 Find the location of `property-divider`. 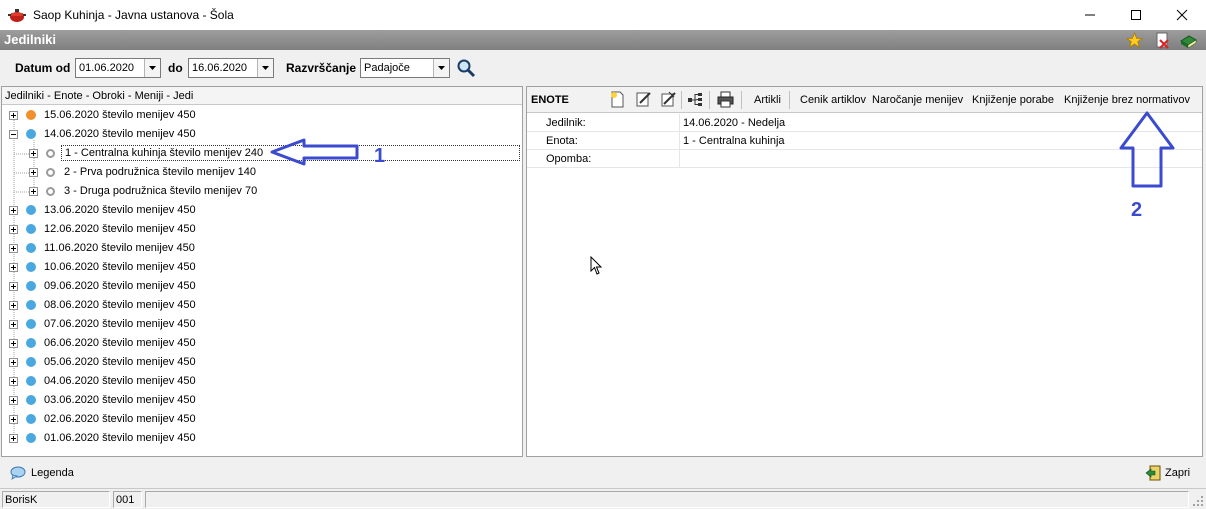

property-divider is located at coordinates (679, 123).